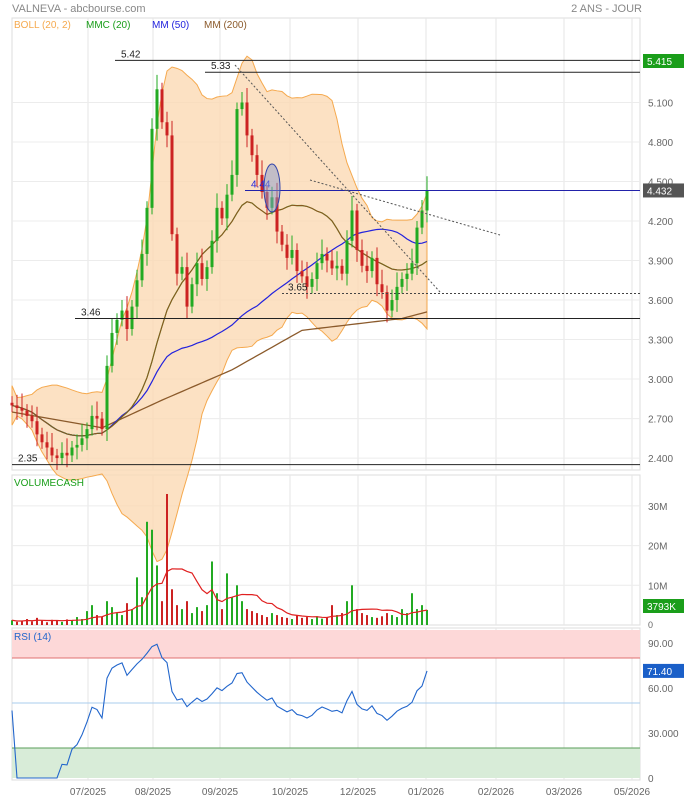 The height and width of the screenshot is (800, 684). Describe the element at coordinates (663, 734) in the screenshot. I see `rsi-tick-label: 30.000` at that location.